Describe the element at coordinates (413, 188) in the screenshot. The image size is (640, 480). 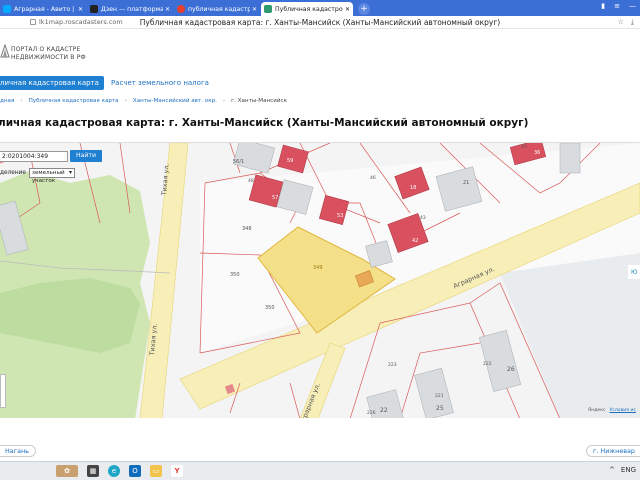
I see `parcel-label: 18` at that location.